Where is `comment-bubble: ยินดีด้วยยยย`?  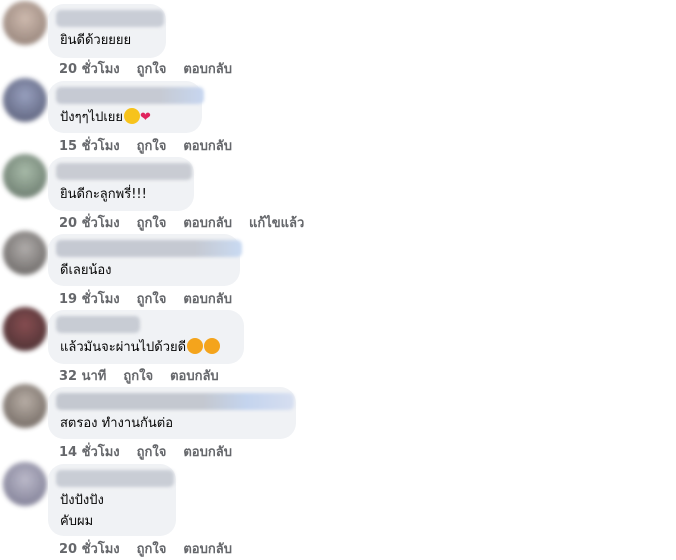
comment-bubble: ยินดีด้วยยยย is located at coordinates (107, 31).